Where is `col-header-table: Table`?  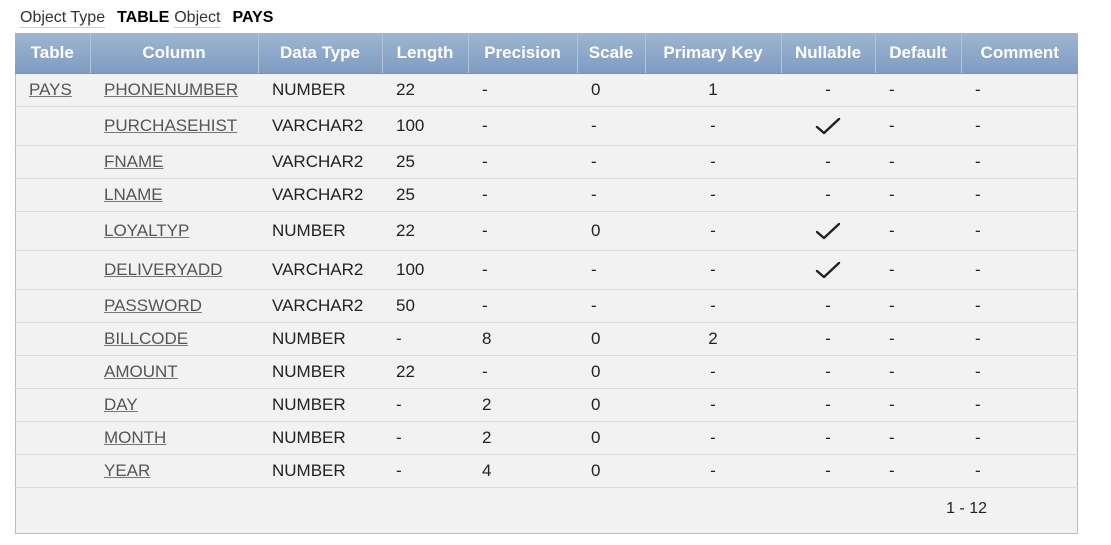 col-header-table: Table is located at coordinates (53, 53).